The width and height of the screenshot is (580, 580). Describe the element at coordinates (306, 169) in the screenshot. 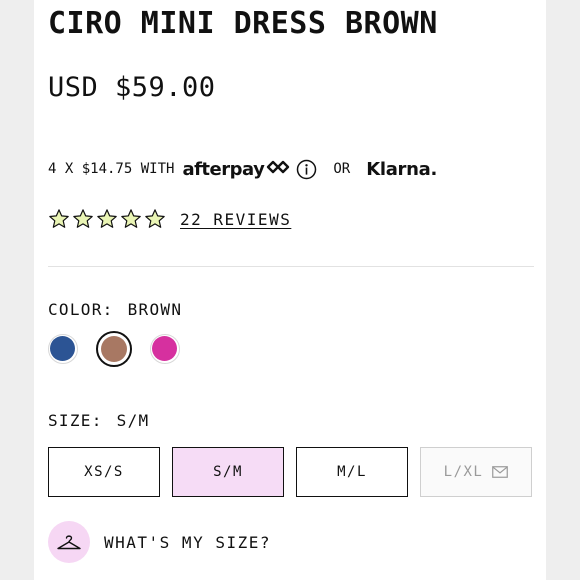

I see `info-icon` at that location.